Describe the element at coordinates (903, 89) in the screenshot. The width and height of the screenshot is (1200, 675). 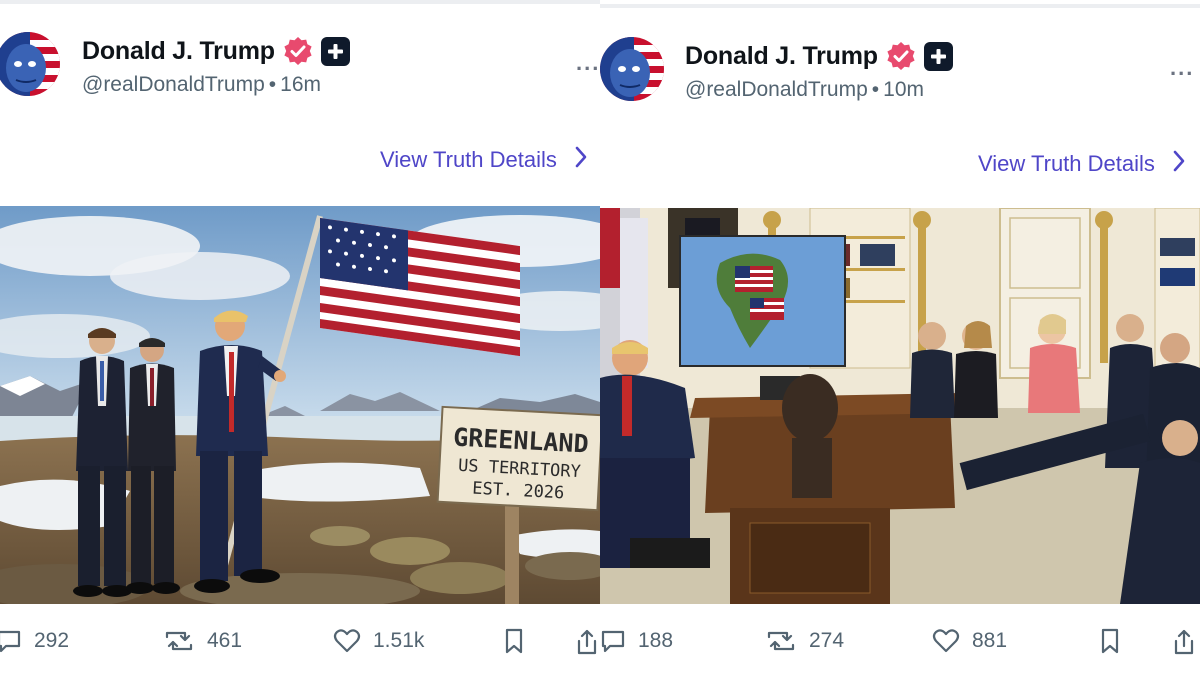
I see `post-time: 10m` at that location.